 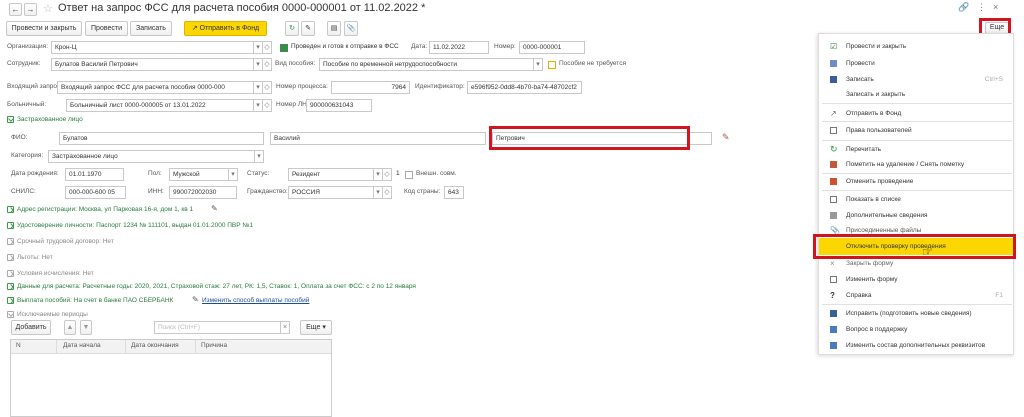 What do you see at coordinates (214, 345) in the screenshot?
I see `col-reason: Причина` at bounding box center [214, 345].